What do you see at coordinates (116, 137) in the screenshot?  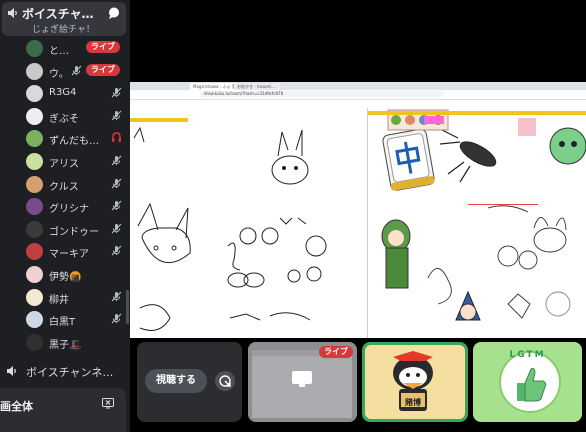 I see `deafened-icon` at bounding box center [116, 137].